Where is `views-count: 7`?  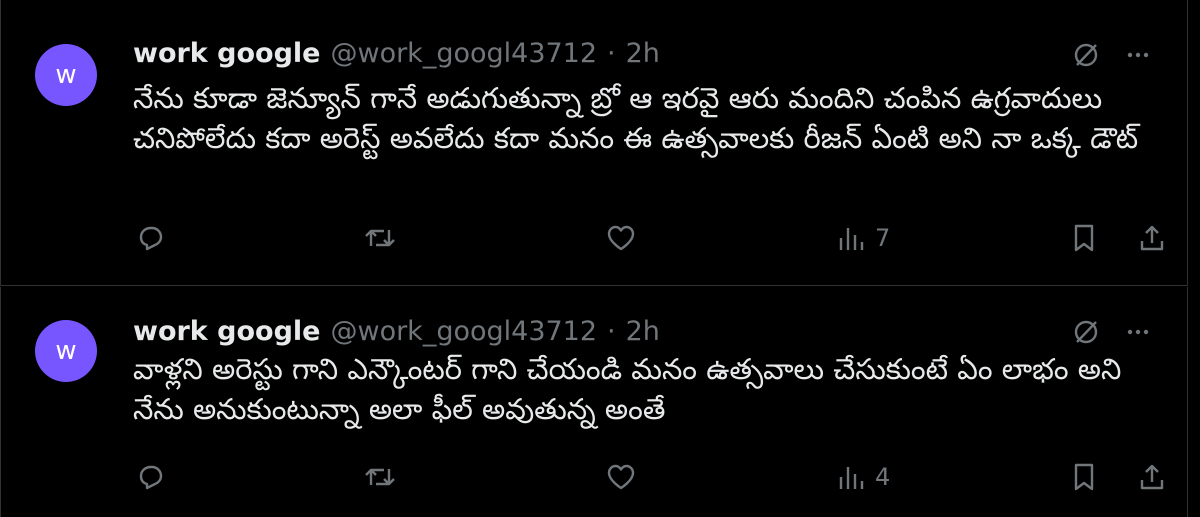 views-count: 7 is located at coordinates (883, 238).